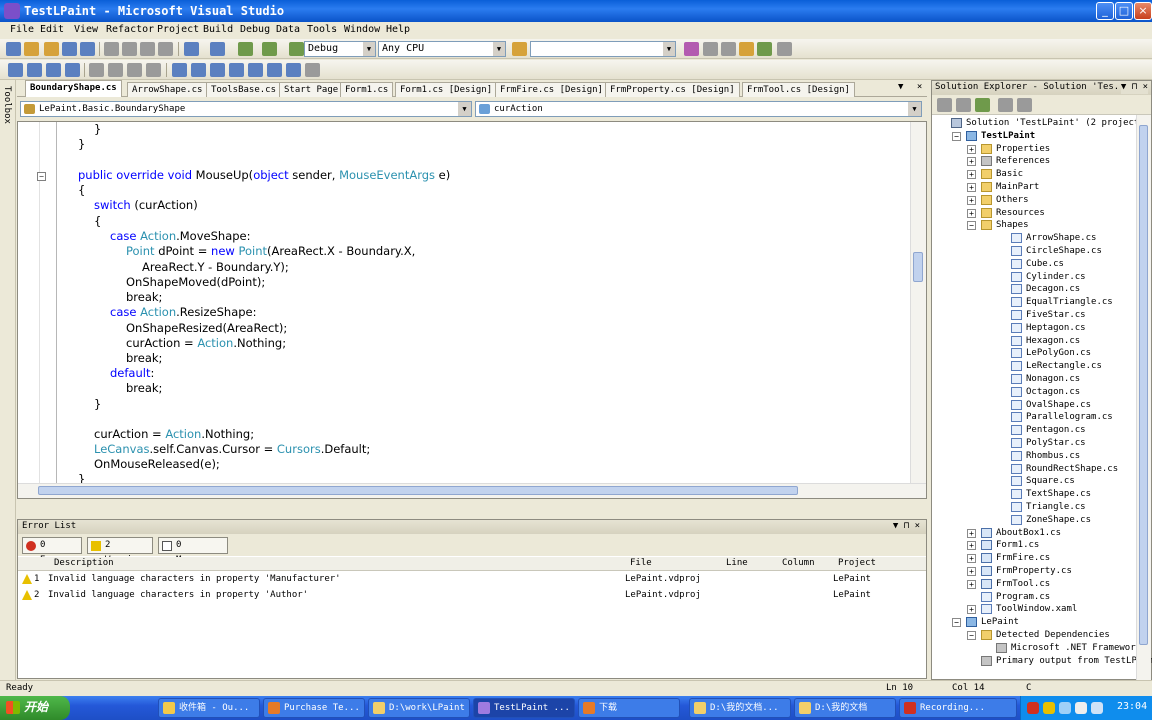 This screenshot has height=720, width=1152. What do you see at coordinates (193, 551) in the screenshot?
I see `messages-filter-button: 0 Messages` at bounding box center [193, 551].